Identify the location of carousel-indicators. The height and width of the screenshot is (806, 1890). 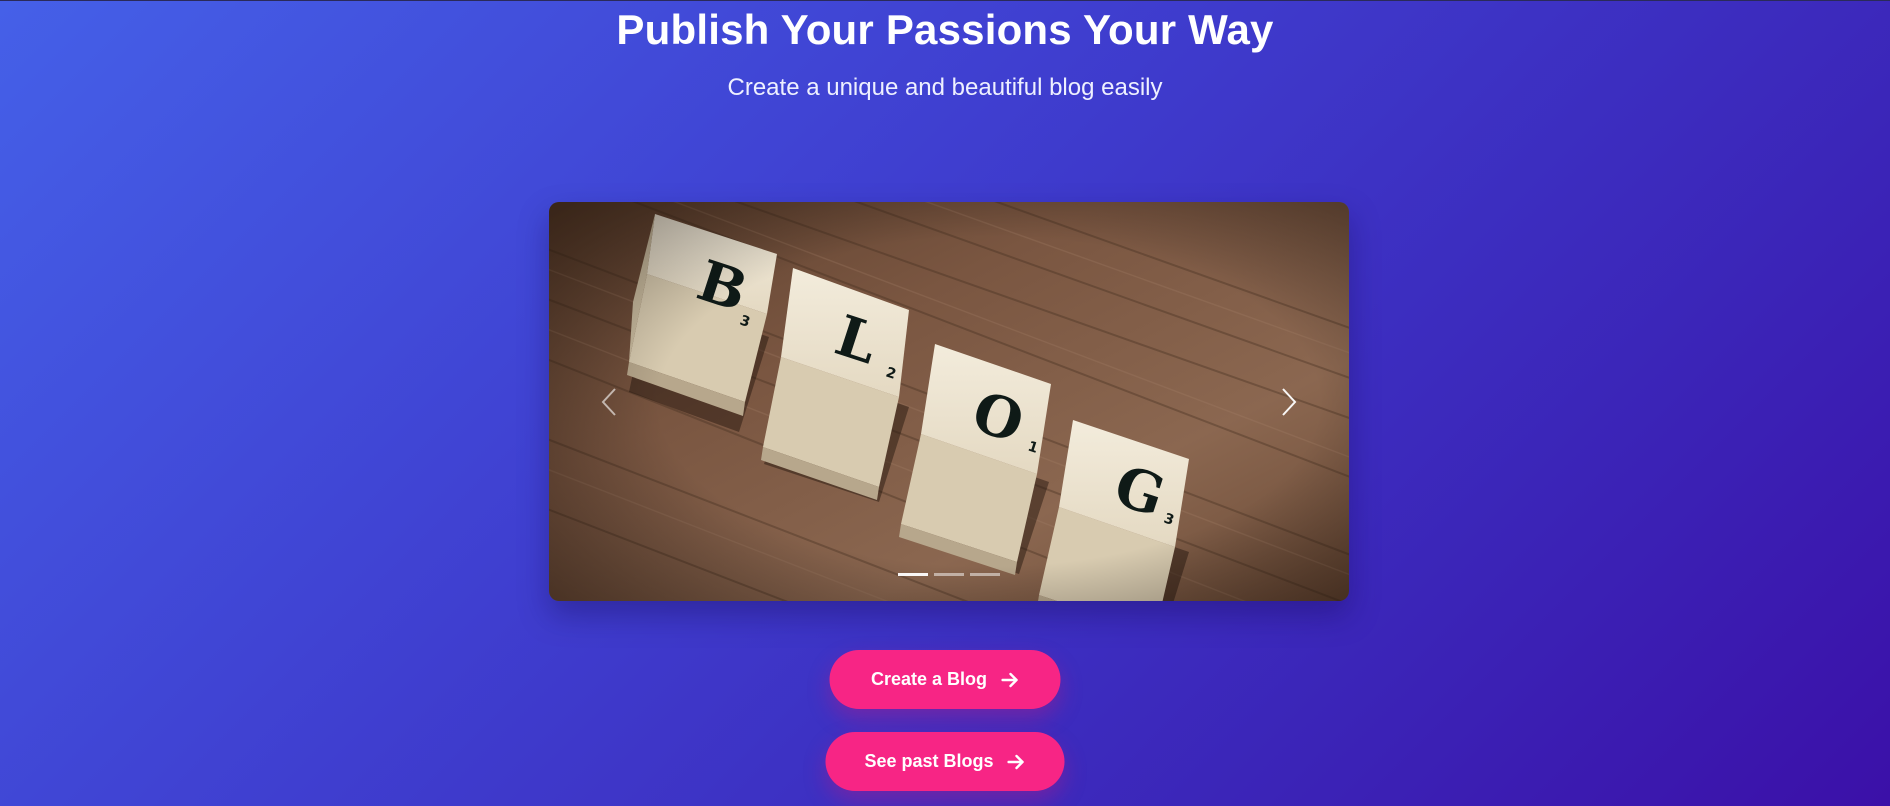
(949, 574).